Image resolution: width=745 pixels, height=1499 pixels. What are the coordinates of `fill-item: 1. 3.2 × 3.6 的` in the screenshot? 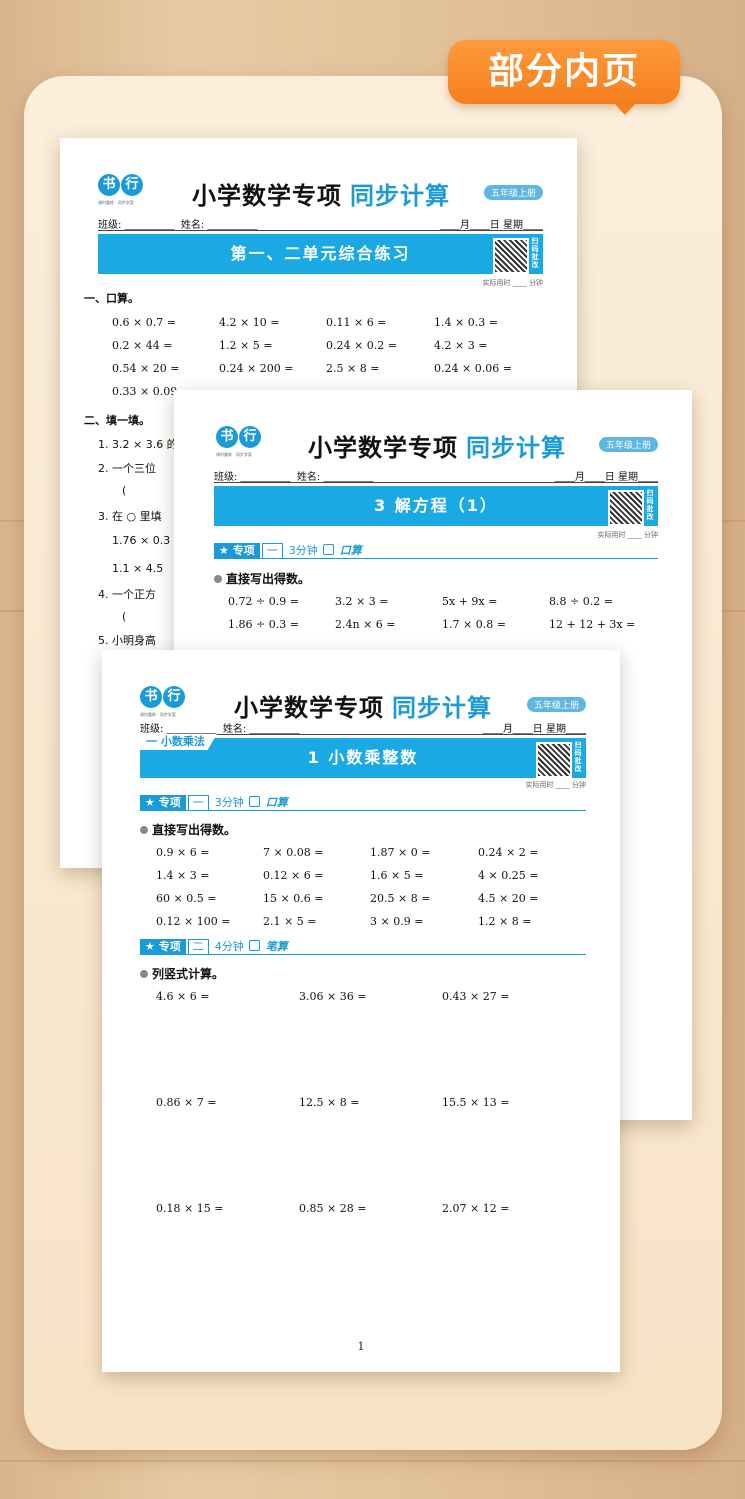 It's located at (138, 444).